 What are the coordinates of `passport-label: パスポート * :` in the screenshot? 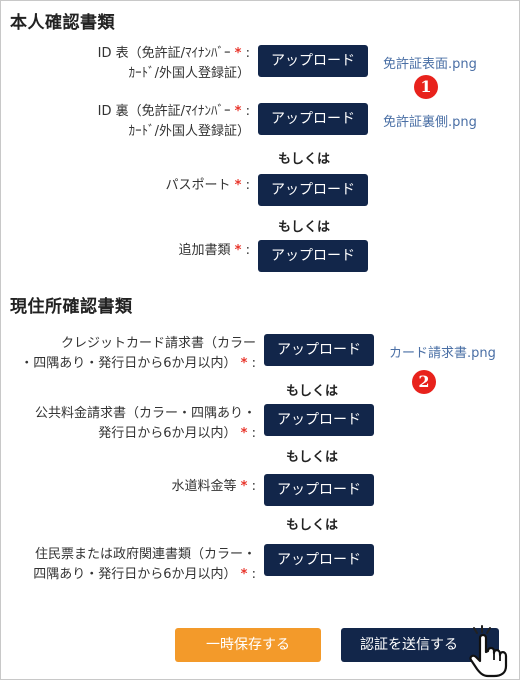 It's located at (135, 186).